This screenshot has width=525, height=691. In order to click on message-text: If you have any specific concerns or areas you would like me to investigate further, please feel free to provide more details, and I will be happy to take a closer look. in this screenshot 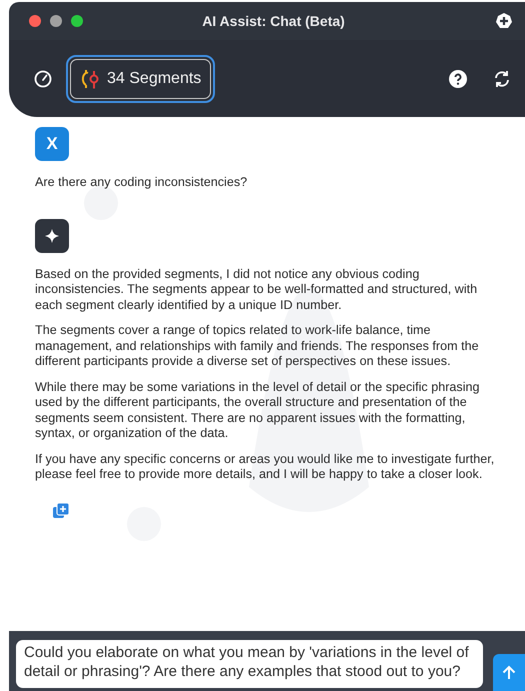, I will do `click(265, 467)`.